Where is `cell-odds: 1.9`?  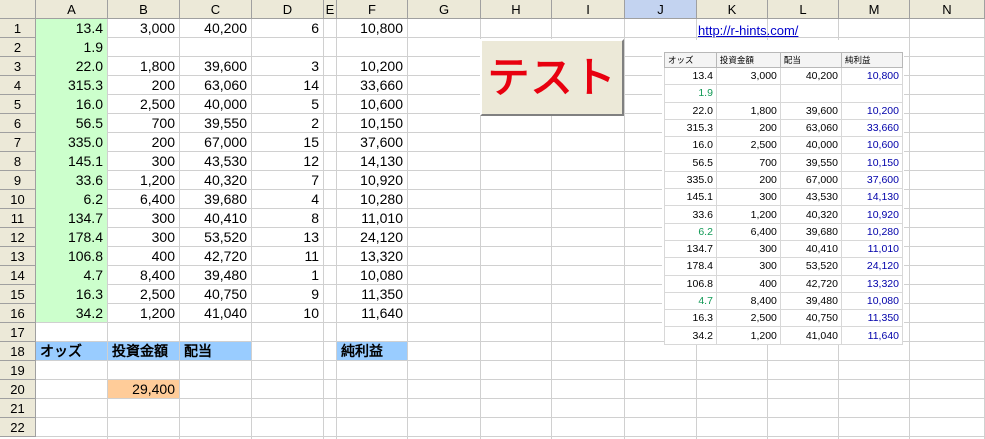 cell-odds: 1.9 is located at coordinates (71, 47).